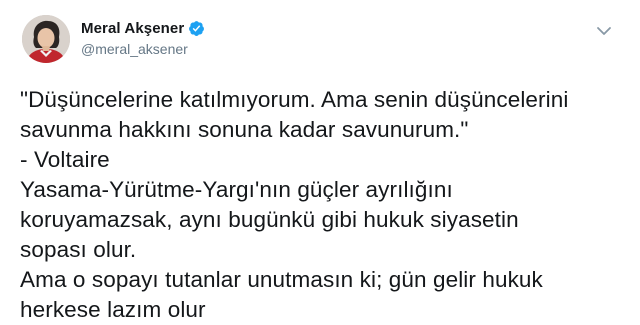 Image resolution: width=640 pixels, height=325 pixels. What do you see at coordinates (65, 159) in the screenshot?
I see `tweet-line: - Voltaire` at bounding box center [65, 159].